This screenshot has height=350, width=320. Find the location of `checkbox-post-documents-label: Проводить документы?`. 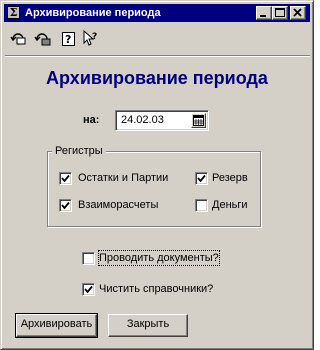

checkbox-post-documents-label: Проводить документы? is located at coordinates (159, 258).